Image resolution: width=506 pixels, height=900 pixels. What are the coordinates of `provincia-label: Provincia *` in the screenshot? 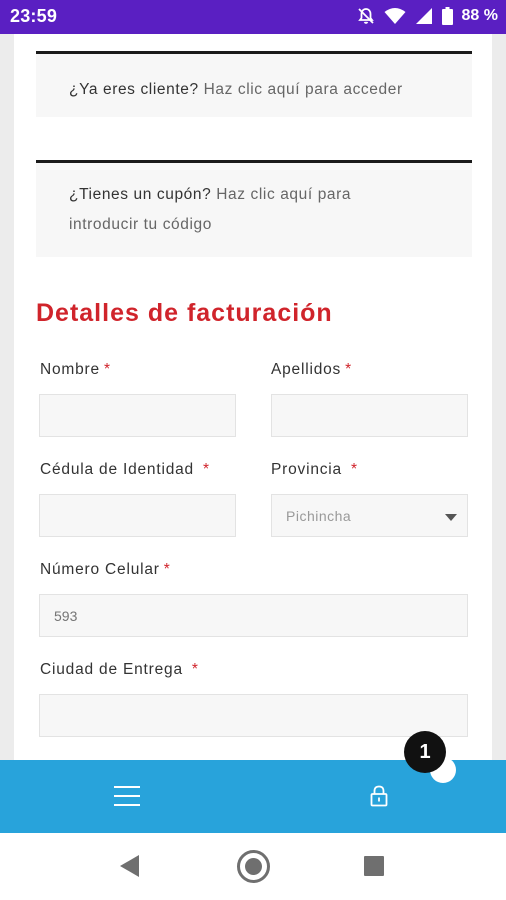 It's located at (314, 469).